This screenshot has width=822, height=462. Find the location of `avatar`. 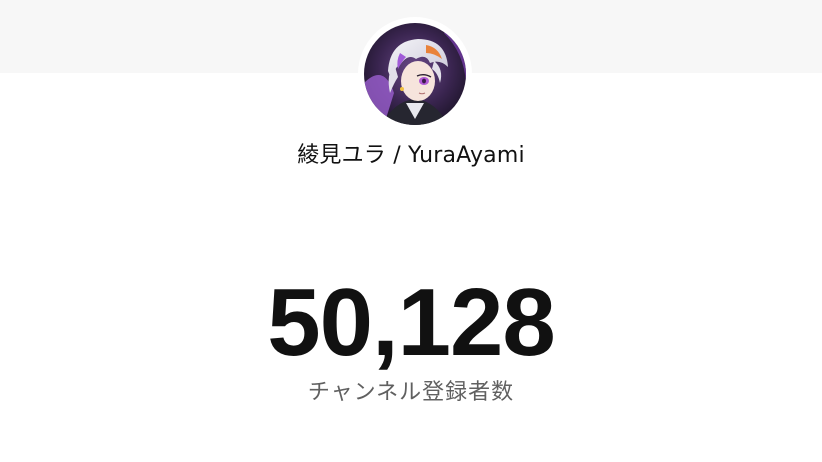

avatar is located at coordinates (415, 74).